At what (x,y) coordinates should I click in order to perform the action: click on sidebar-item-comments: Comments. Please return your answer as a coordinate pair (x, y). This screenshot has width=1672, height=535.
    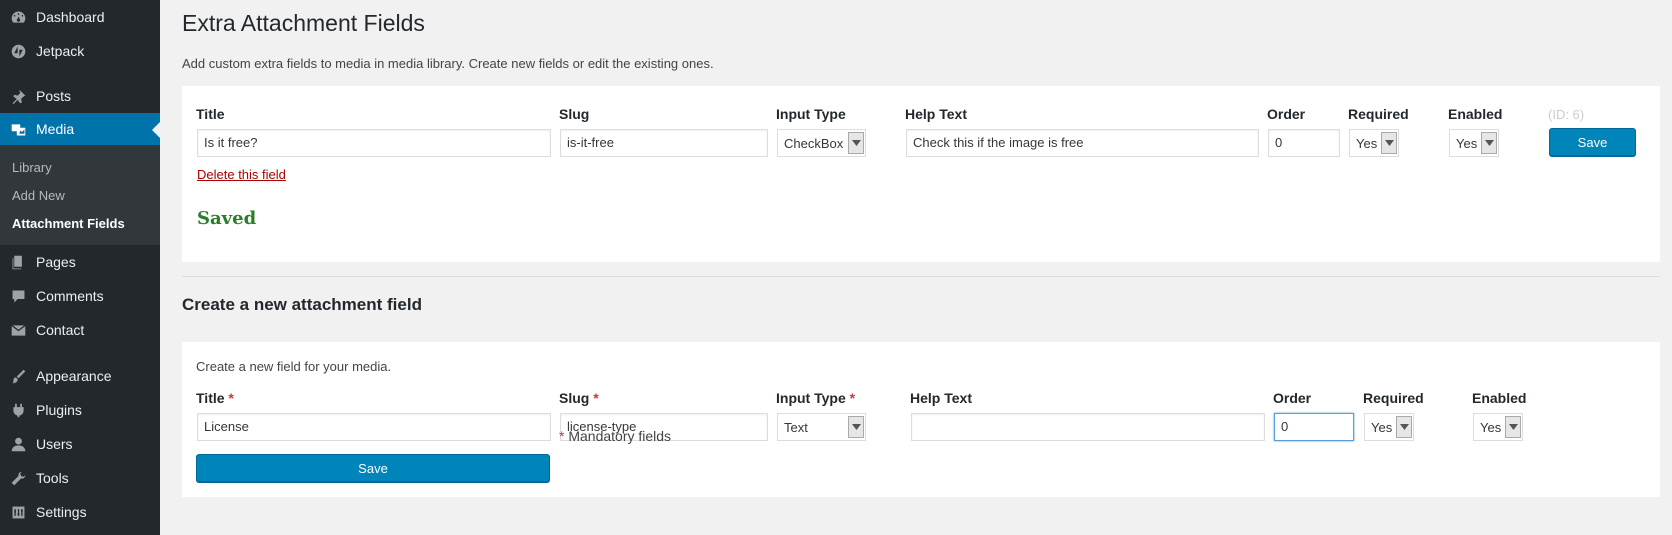
    Looking at the image, I should click on (80, 296).